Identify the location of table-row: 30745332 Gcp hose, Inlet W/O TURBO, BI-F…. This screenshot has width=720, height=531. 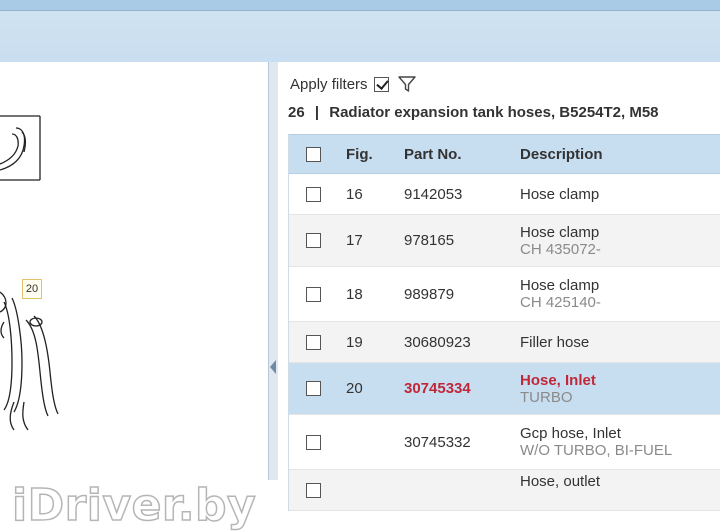
(504, 442).